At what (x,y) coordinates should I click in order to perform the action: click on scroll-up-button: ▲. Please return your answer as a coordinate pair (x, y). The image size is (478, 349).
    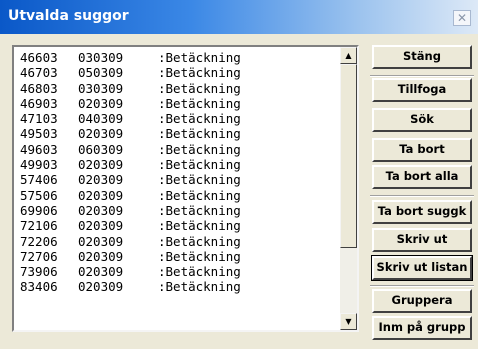
    Looking at the image, I should click on (348, 55).